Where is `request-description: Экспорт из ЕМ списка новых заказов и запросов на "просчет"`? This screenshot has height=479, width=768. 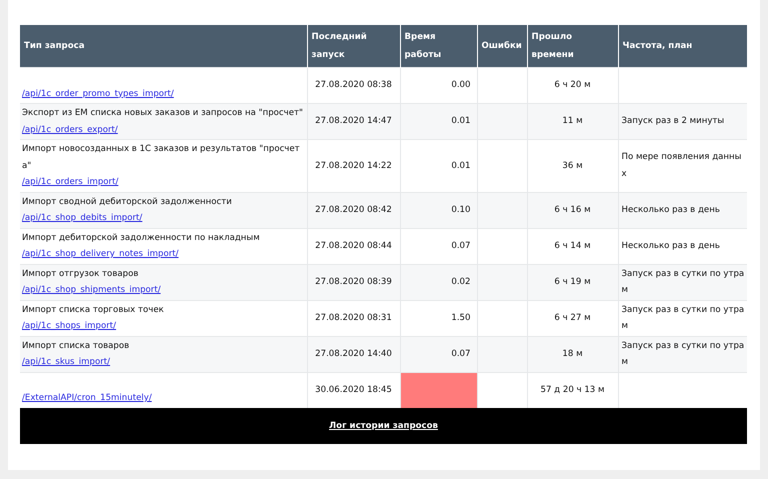
request-description: Экспорт из ЕМ списка новых заказов и запросов на "просчет" is located at coordinates (163, 113).